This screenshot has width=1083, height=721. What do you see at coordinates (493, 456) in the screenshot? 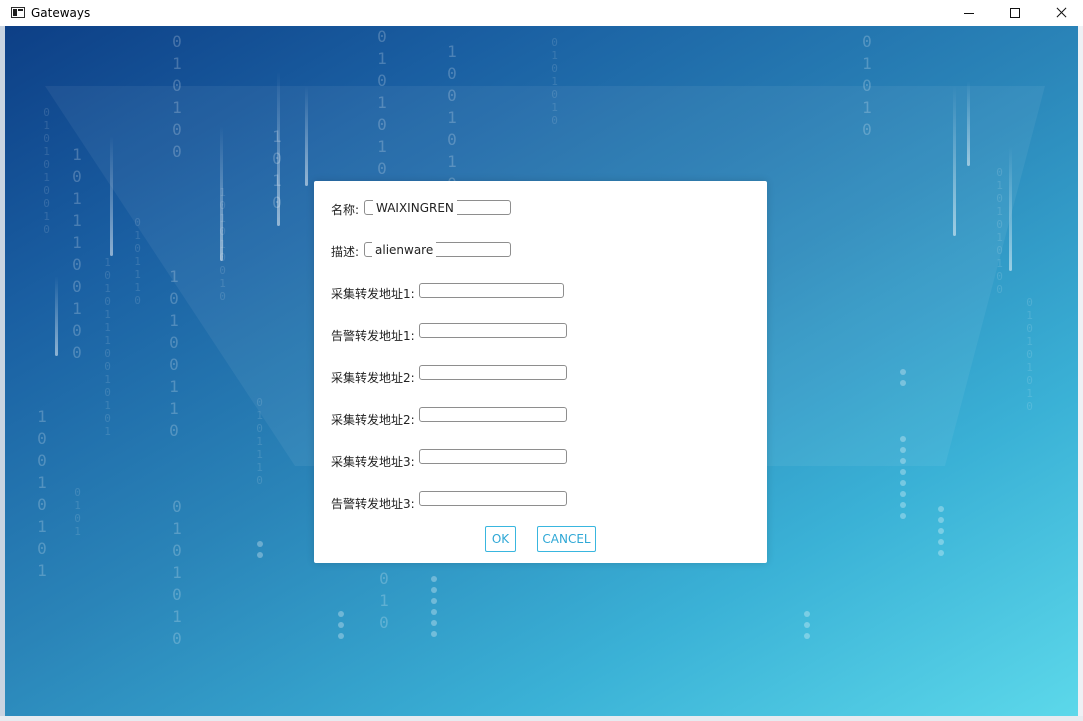
I see `collect-address-3-input` at bounding box center [493, 456].